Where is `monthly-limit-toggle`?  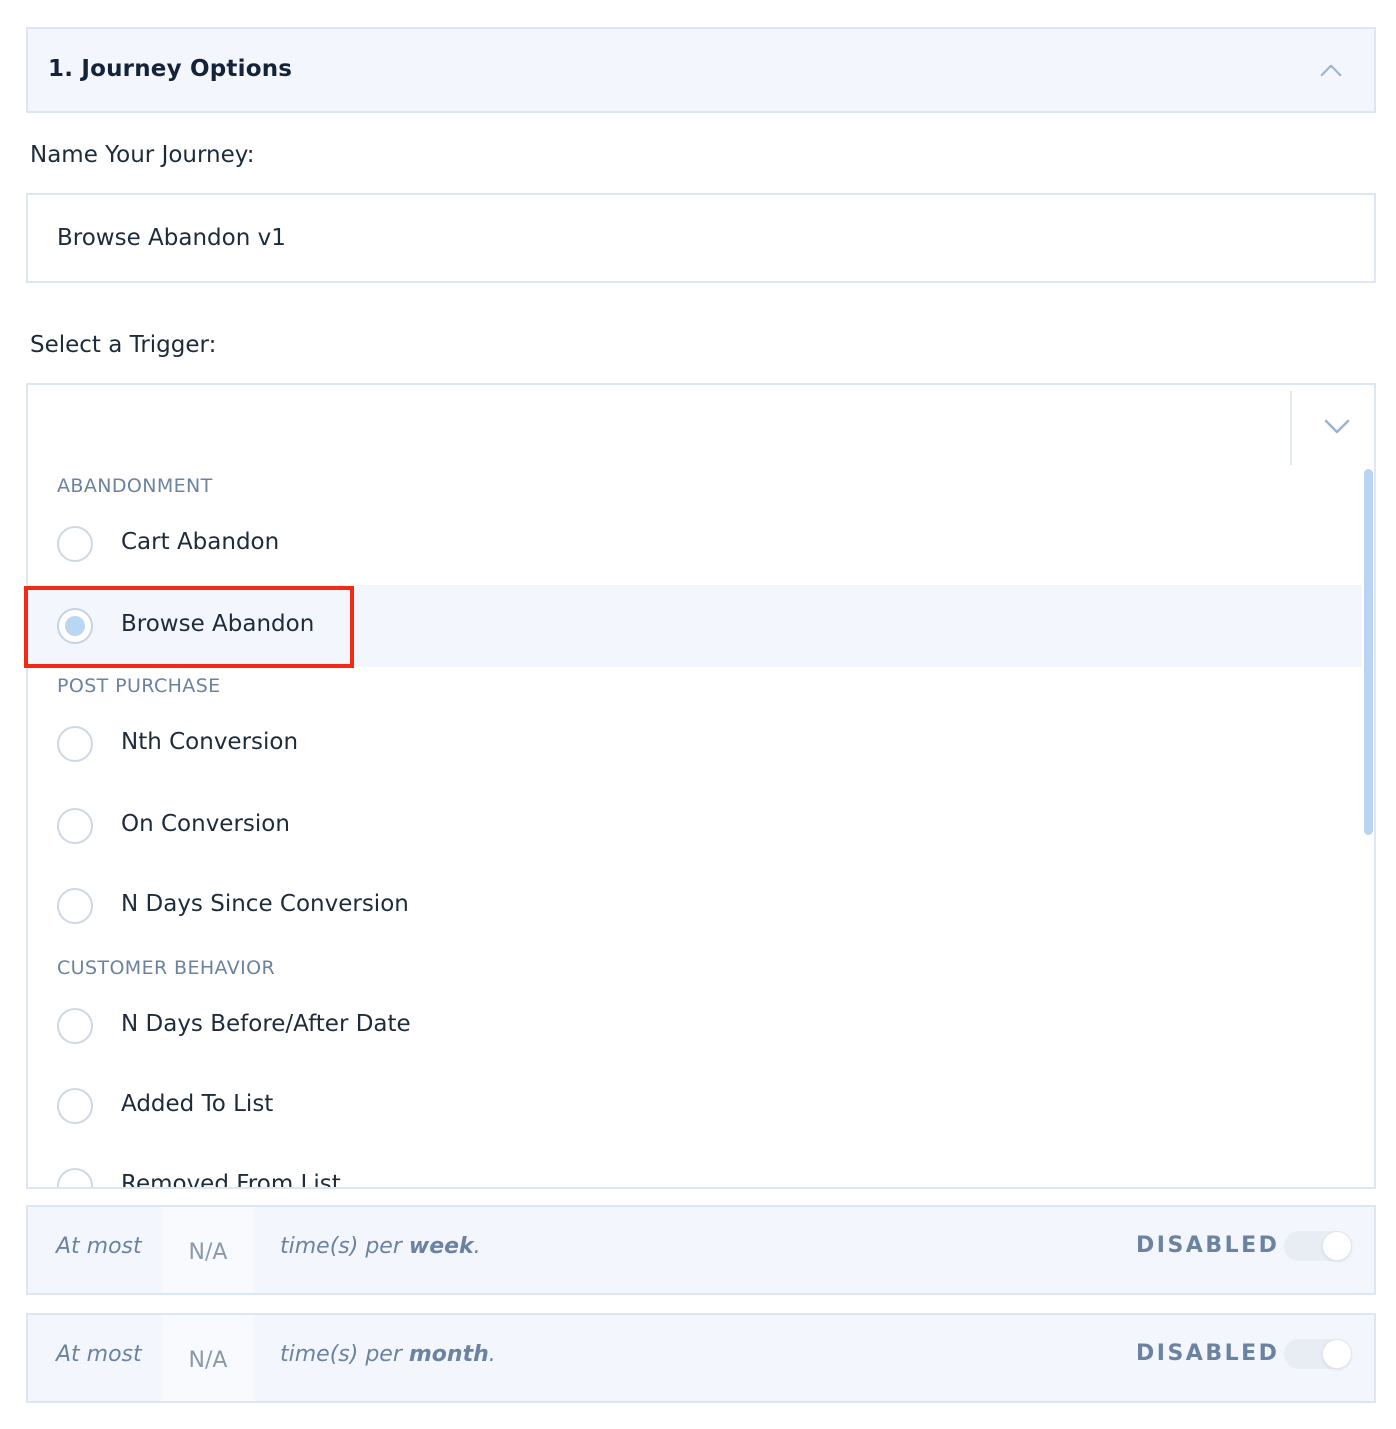
monthly-limit-toggle is located at coordinates (1318, 1354).